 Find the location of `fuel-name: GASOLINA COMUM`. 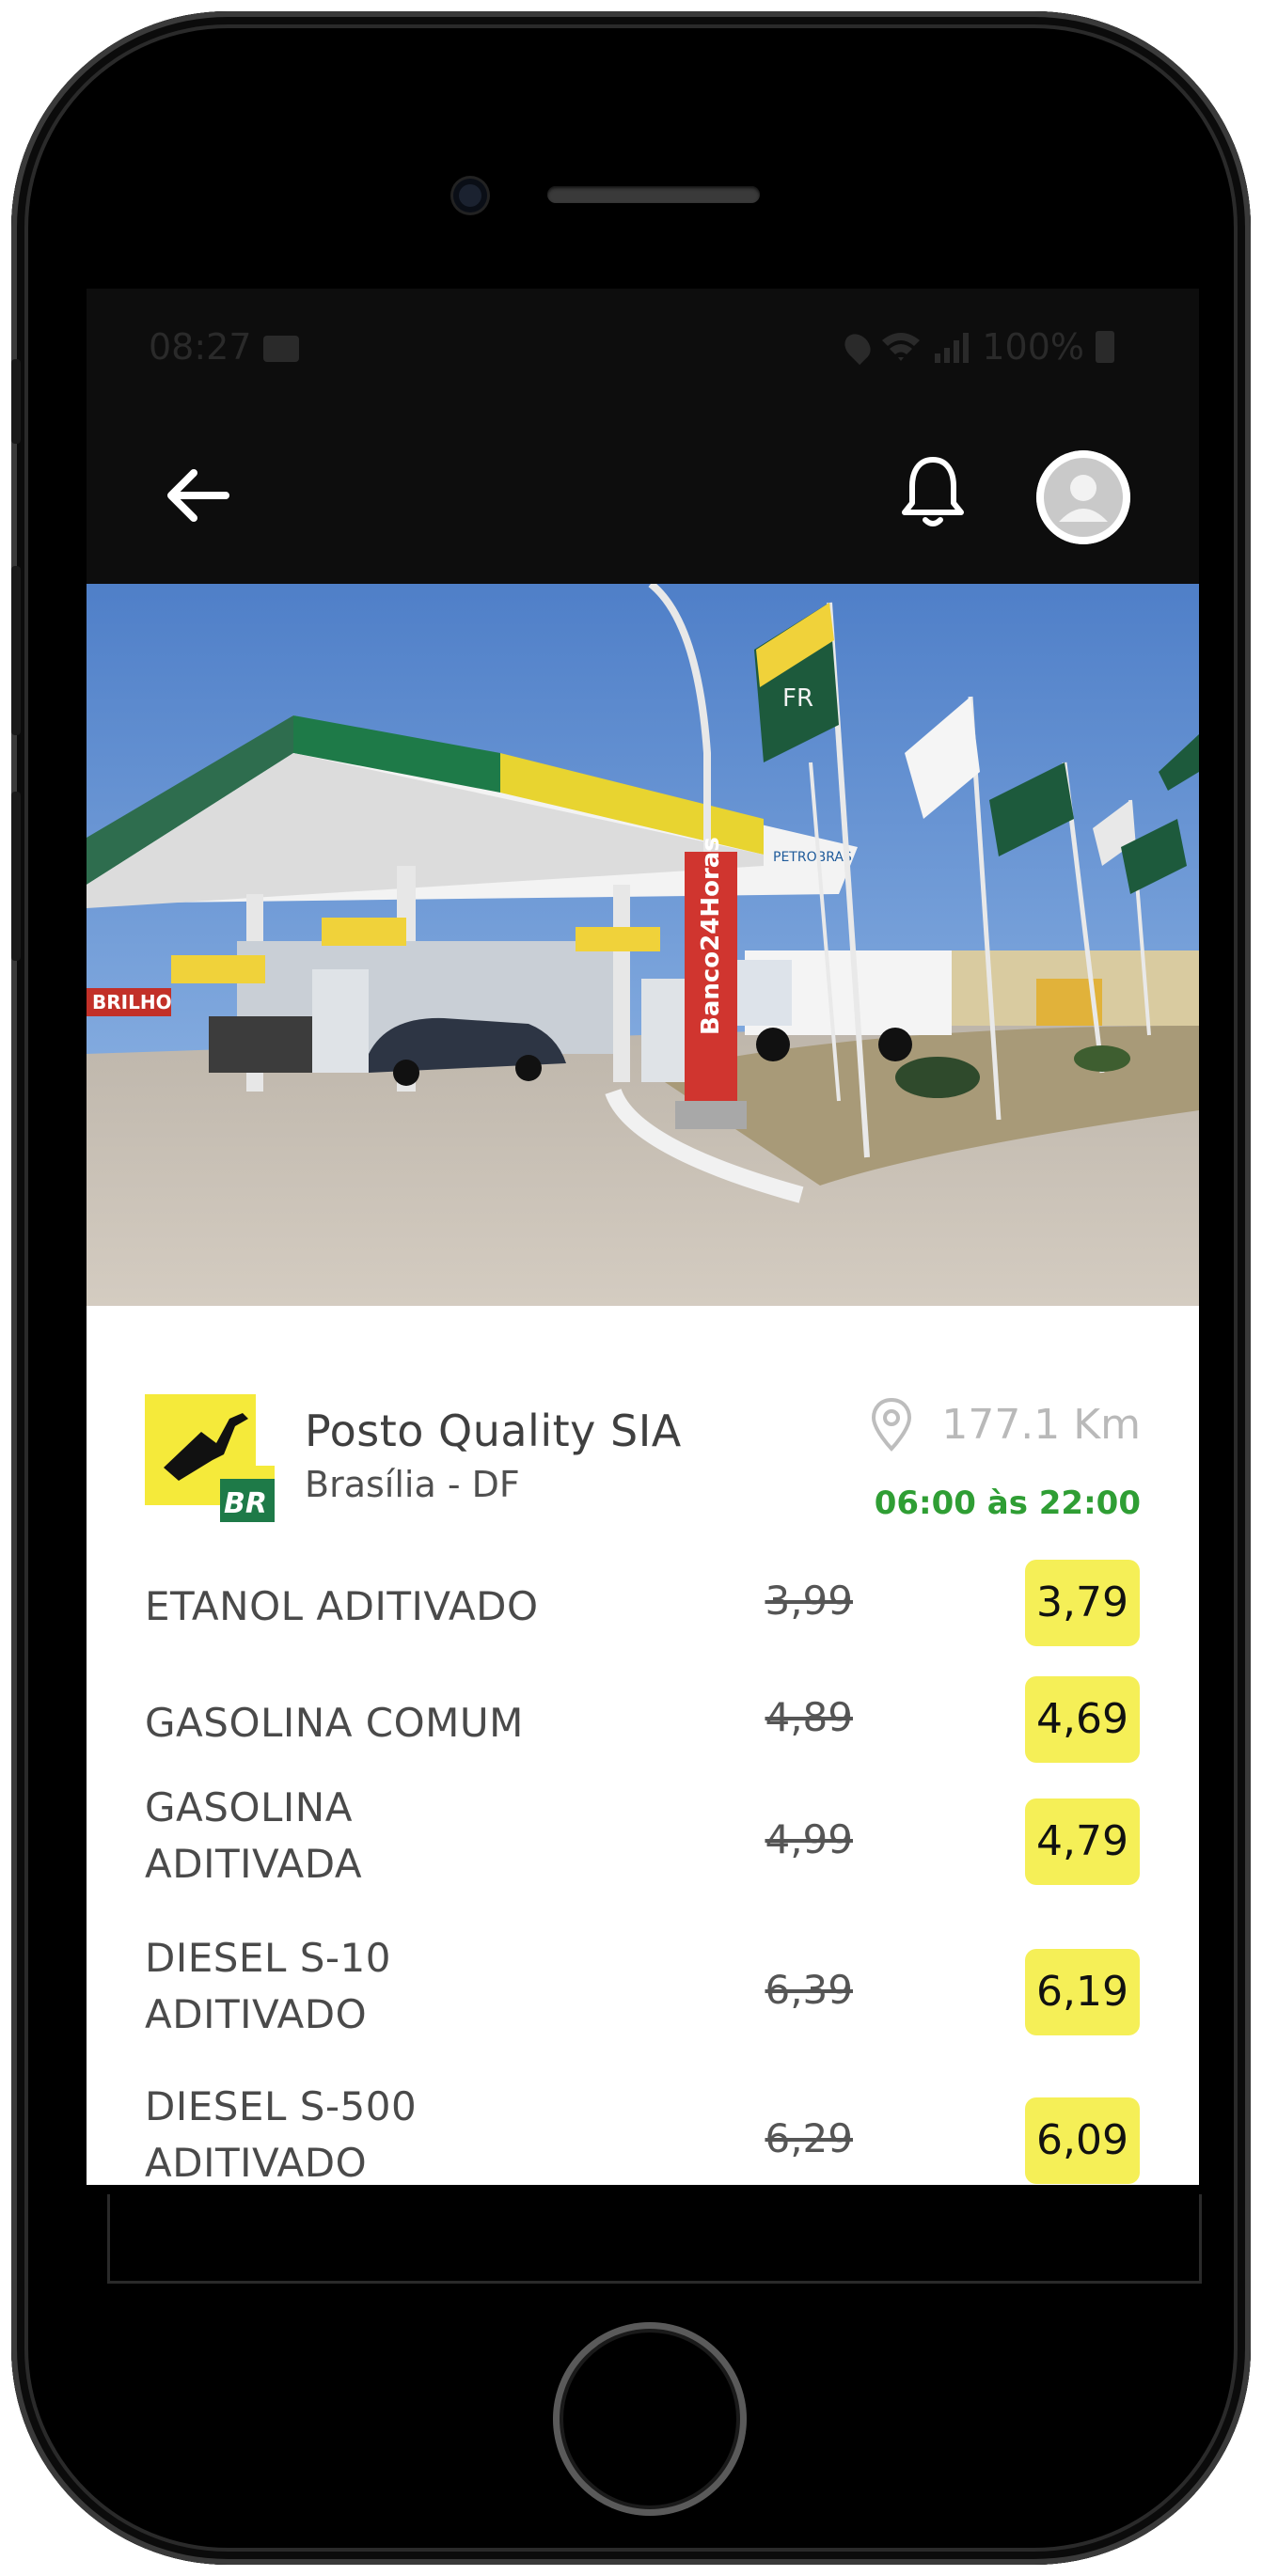

fuel-name: GASOLINA COMUM is located at coordinates (334, 1723).